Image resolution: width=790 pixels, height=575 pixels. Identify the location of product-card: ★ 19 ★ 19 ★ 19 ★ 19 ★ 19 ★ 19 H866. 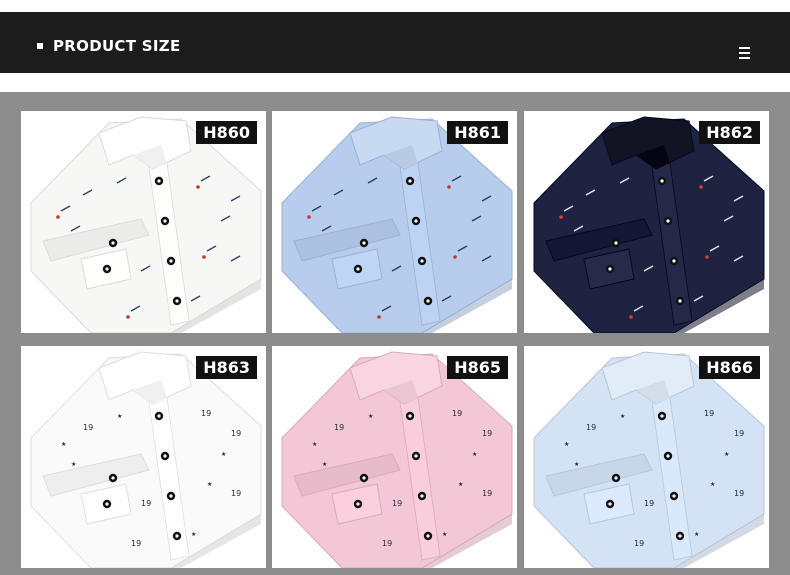
(646, 457).